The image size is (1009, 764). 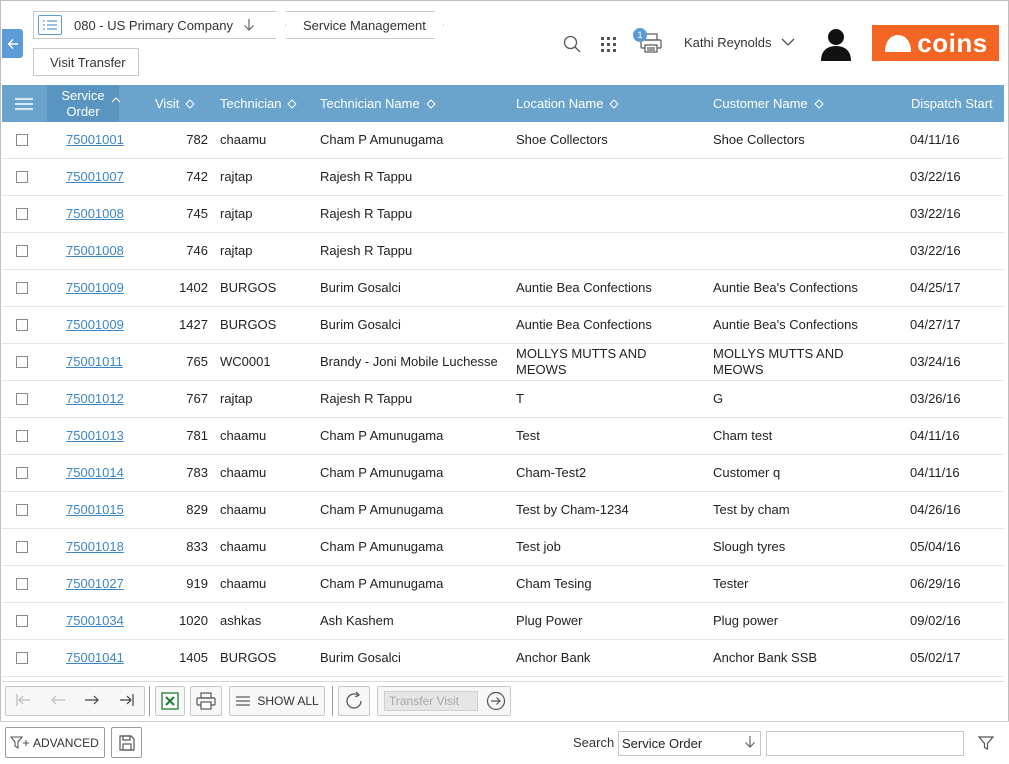 What do you see at coordinates (193, 657) in the screenshot?
I see `visit-cell: 1405` at bounding box center [193, 657].